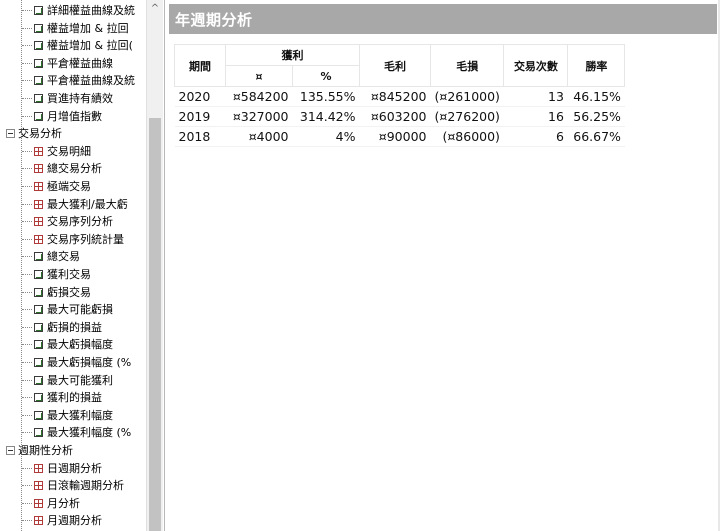 The image size is (720, 531). I want to click on tree-item: 月增值指數, so click(62, 116).